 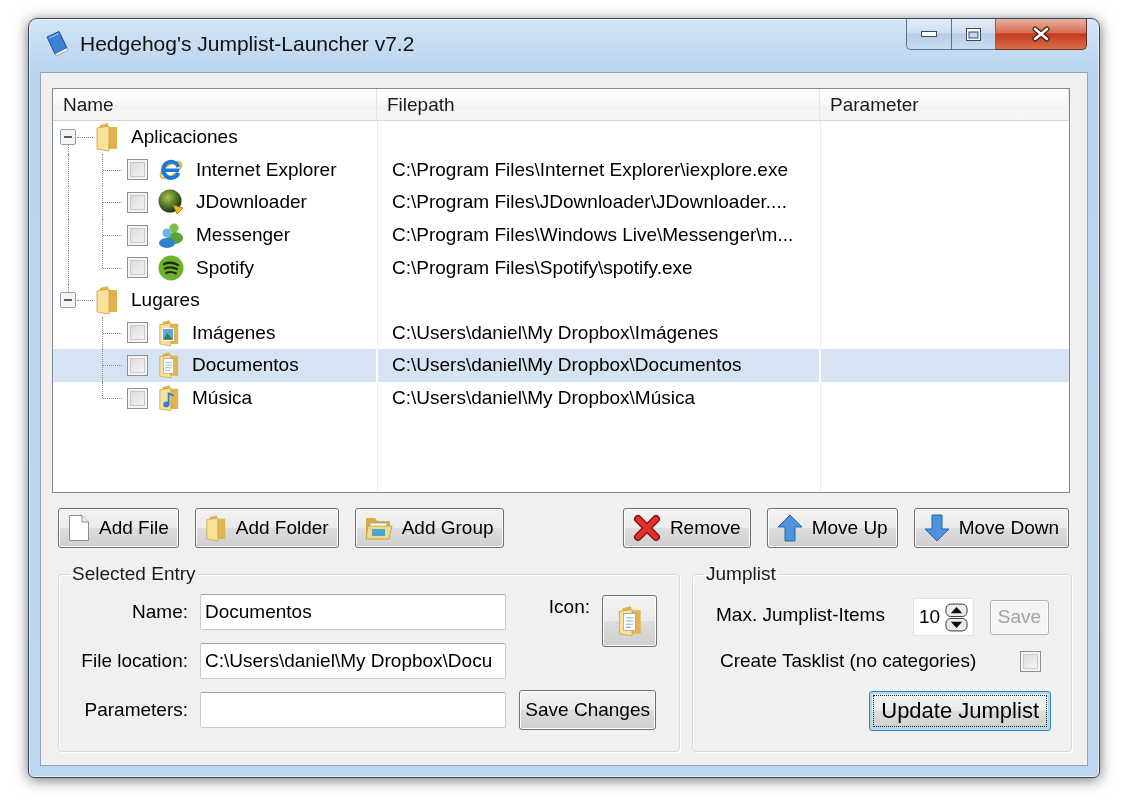 What do you see at coordinates (936, 528) in the screenshot?
I see `down-arrow-icon` at bounding box center [936, 528].